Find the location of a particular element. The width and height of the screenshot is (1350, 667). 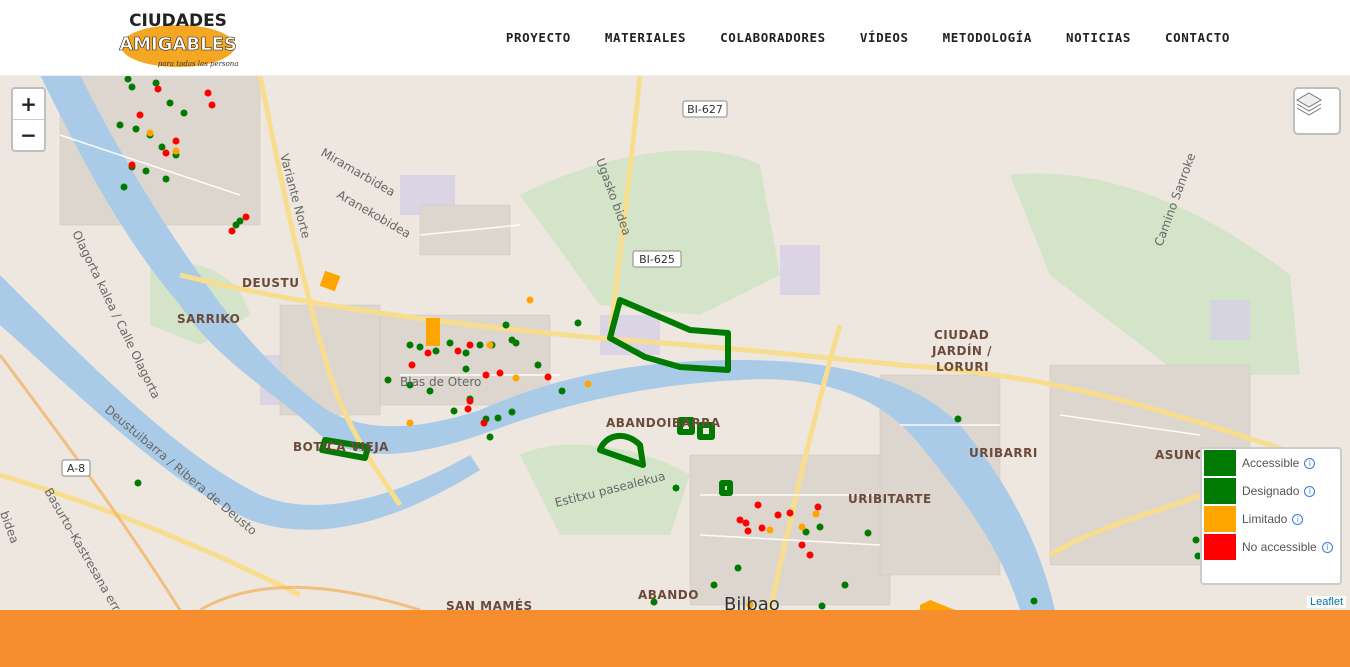

legend-swatch is located at coordinates (1220, 463).